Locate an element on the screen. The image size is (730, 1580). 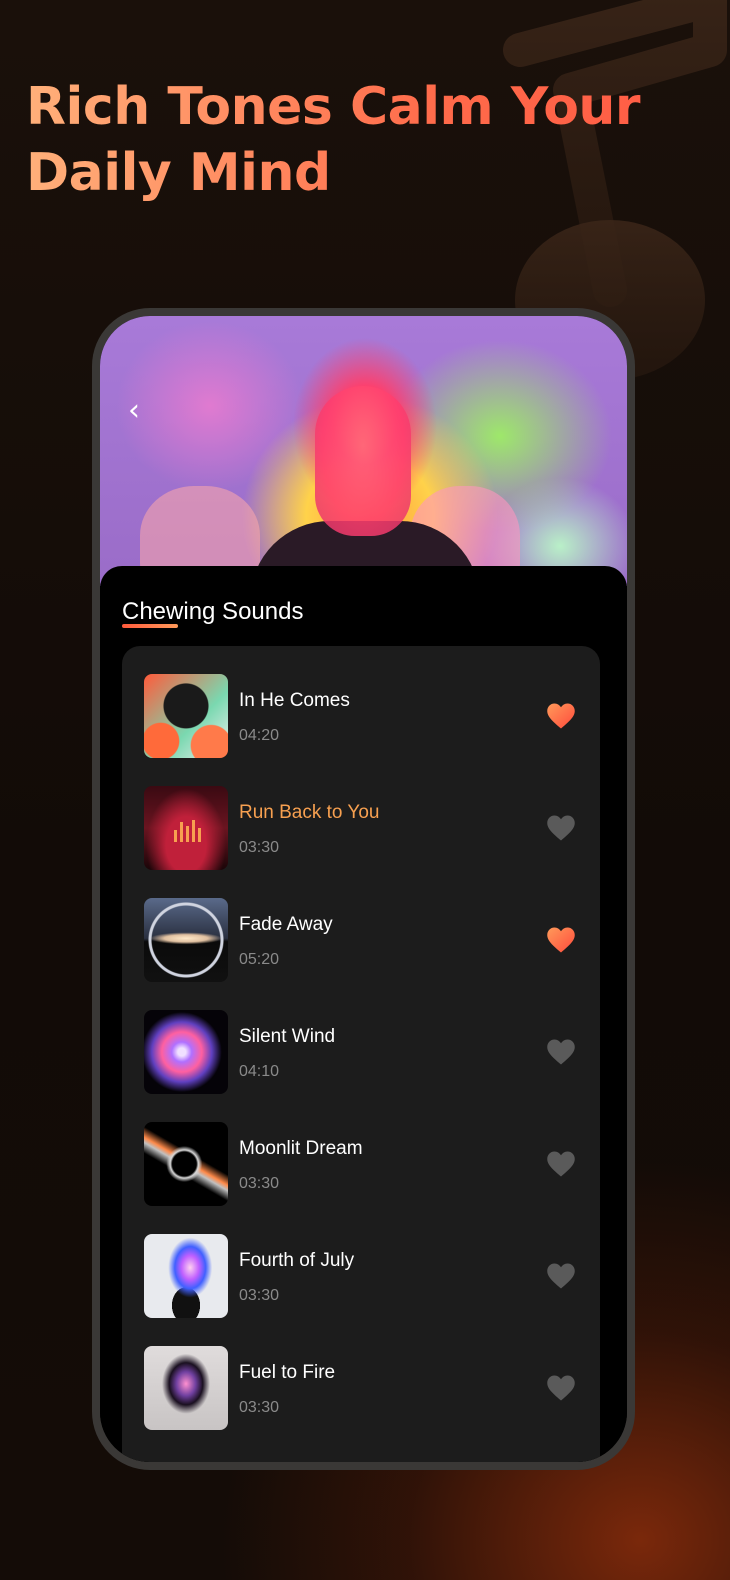
track-row: In He Comes 04:20 is located at coordinates (361, 702).